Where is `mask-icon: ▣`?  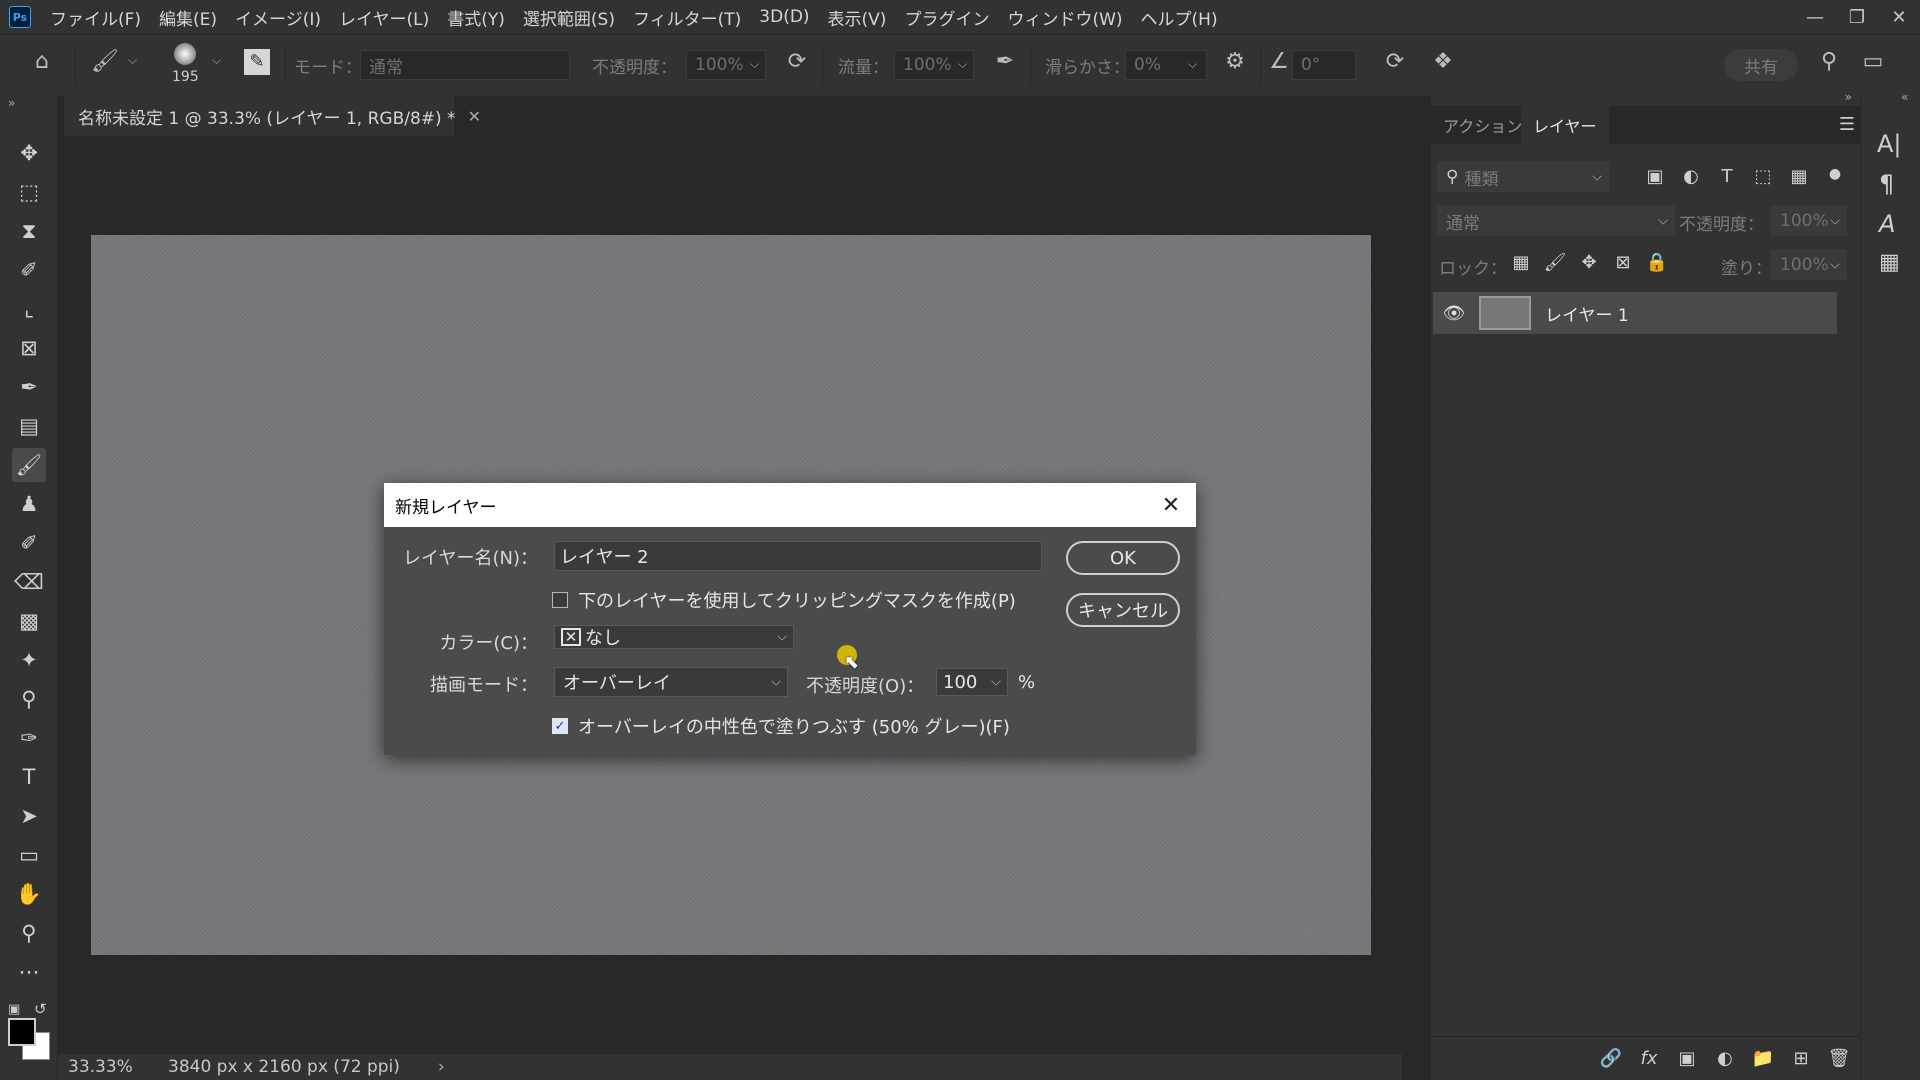 mask-icon: ▣ is located at coordinates (1687, 1058).